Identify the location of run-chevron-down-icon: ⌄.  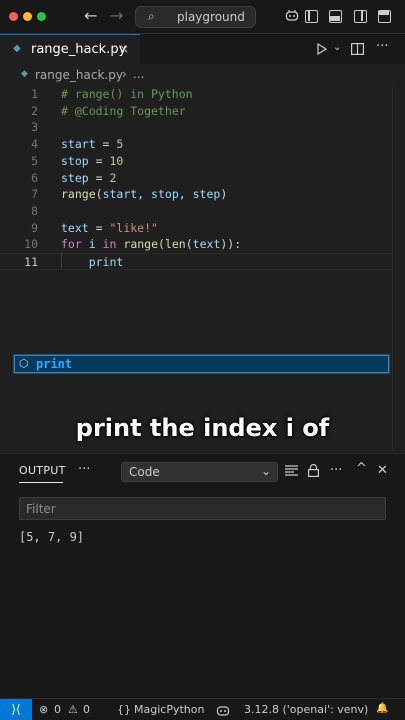
(337, 47).